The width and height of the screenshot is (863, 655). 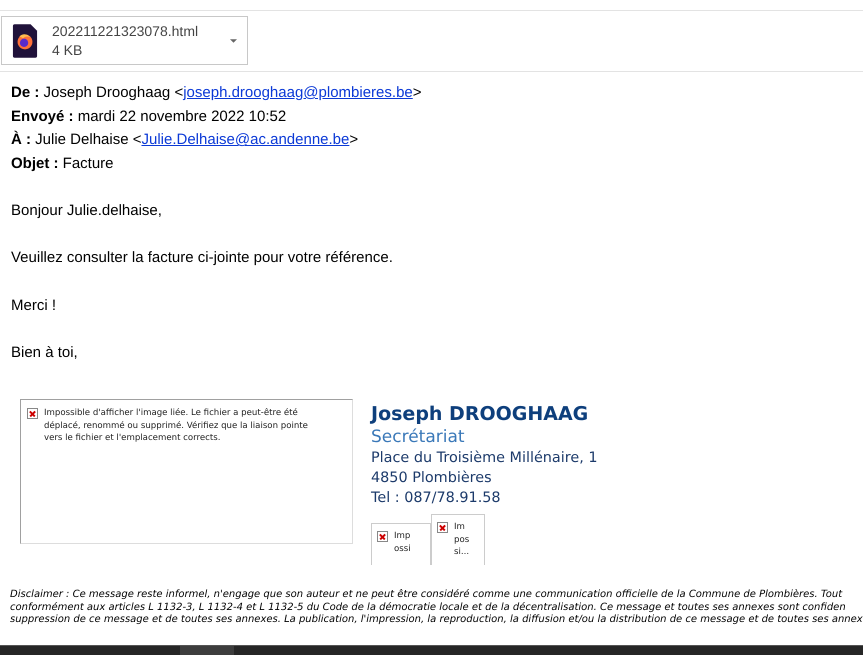 What do you see at coordinates (21, 139) in the screenshot?
I see `header-label: À :` at bounding box center [21, 139].